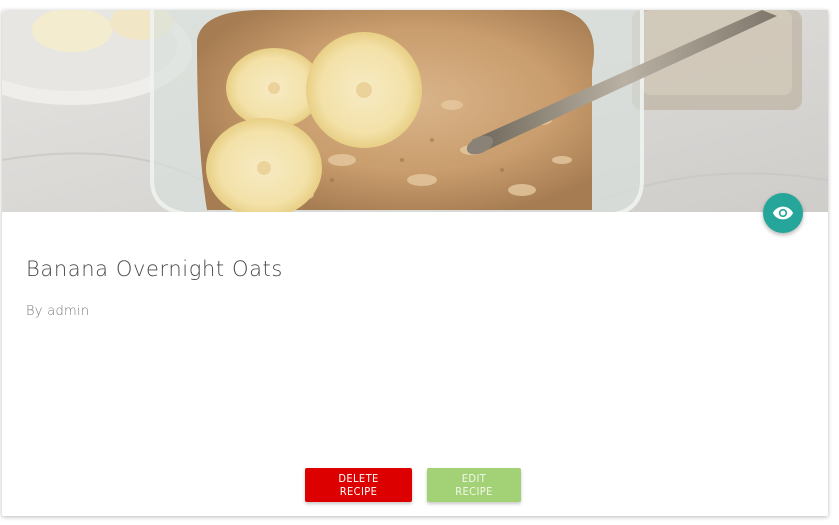 The image size is (839, 525). I want to click on eye-icon, so click(783, 213).